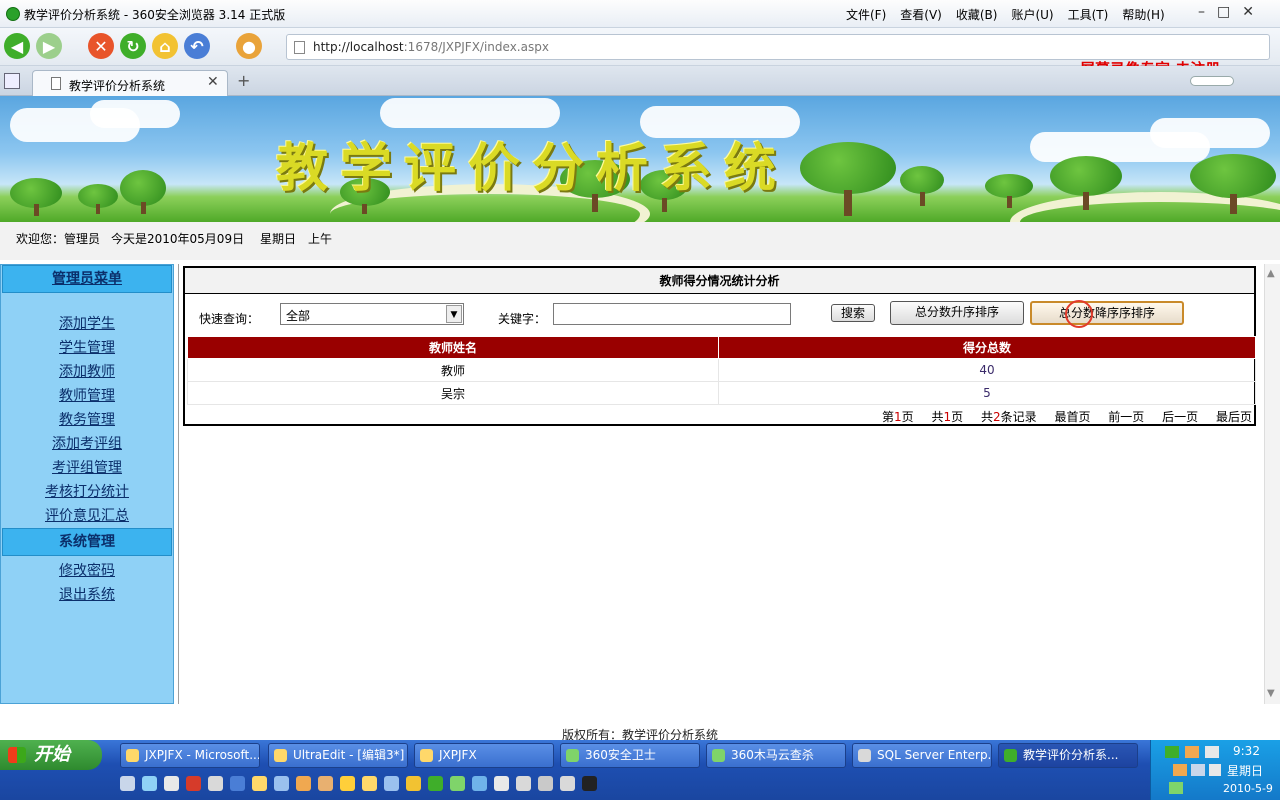 The width and height of the screenshot is (1280, 800). I want to click on column-header-score: 得分总数, so click(987, 347).